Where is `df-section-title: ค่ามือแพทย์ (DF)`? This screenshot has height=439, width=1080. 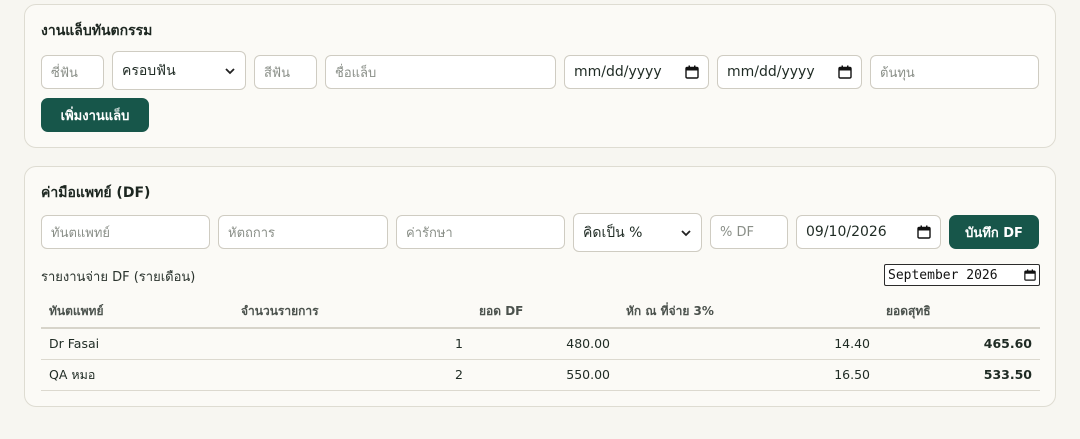
df-section-title: ค่ามือแพทย์ (DF) is located at coordinates (96, 193).